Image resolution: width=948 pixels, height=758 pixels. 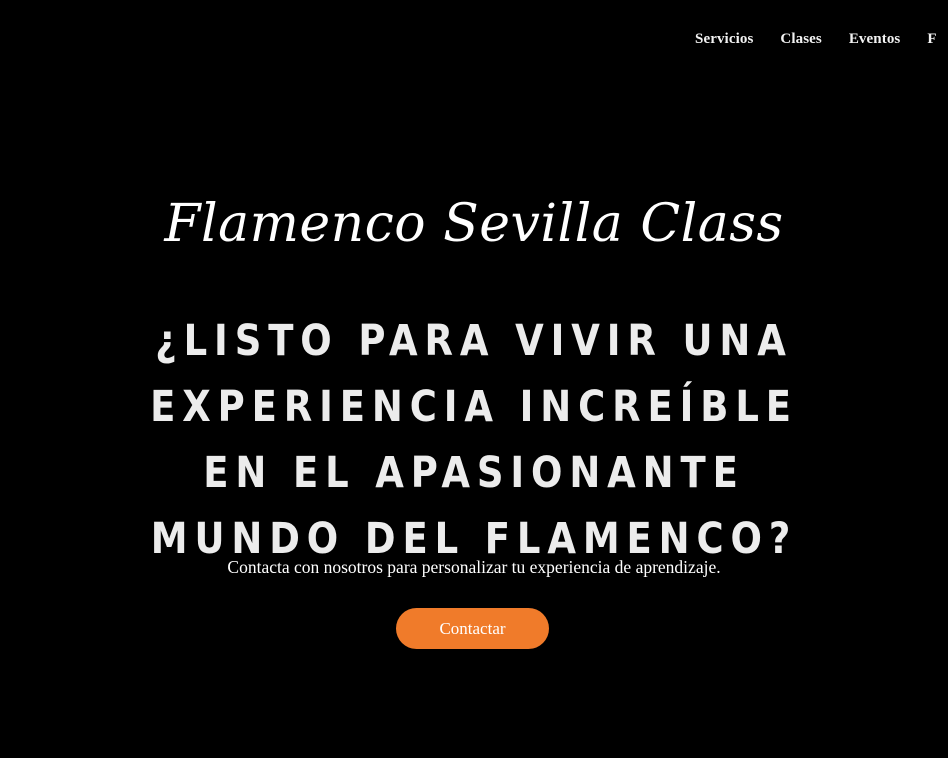 What do you see at coordinates (472, 628) in the screenshot?
I see `contact-button: Contactar` at bounding box center [472, 628].